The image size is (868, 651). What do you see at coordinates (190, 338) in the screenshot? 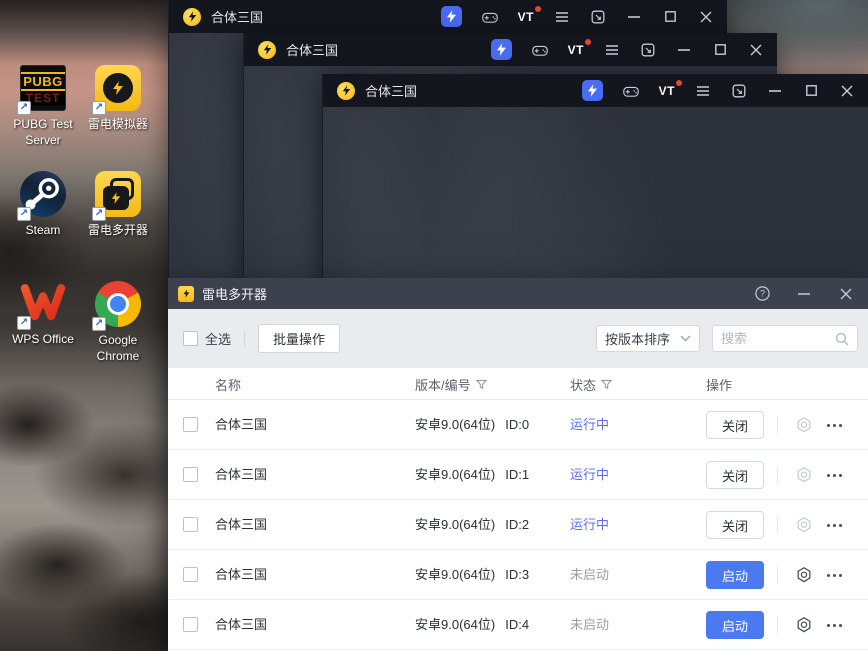
I see `select-all-checkbox` at bounding box center [190, 338].